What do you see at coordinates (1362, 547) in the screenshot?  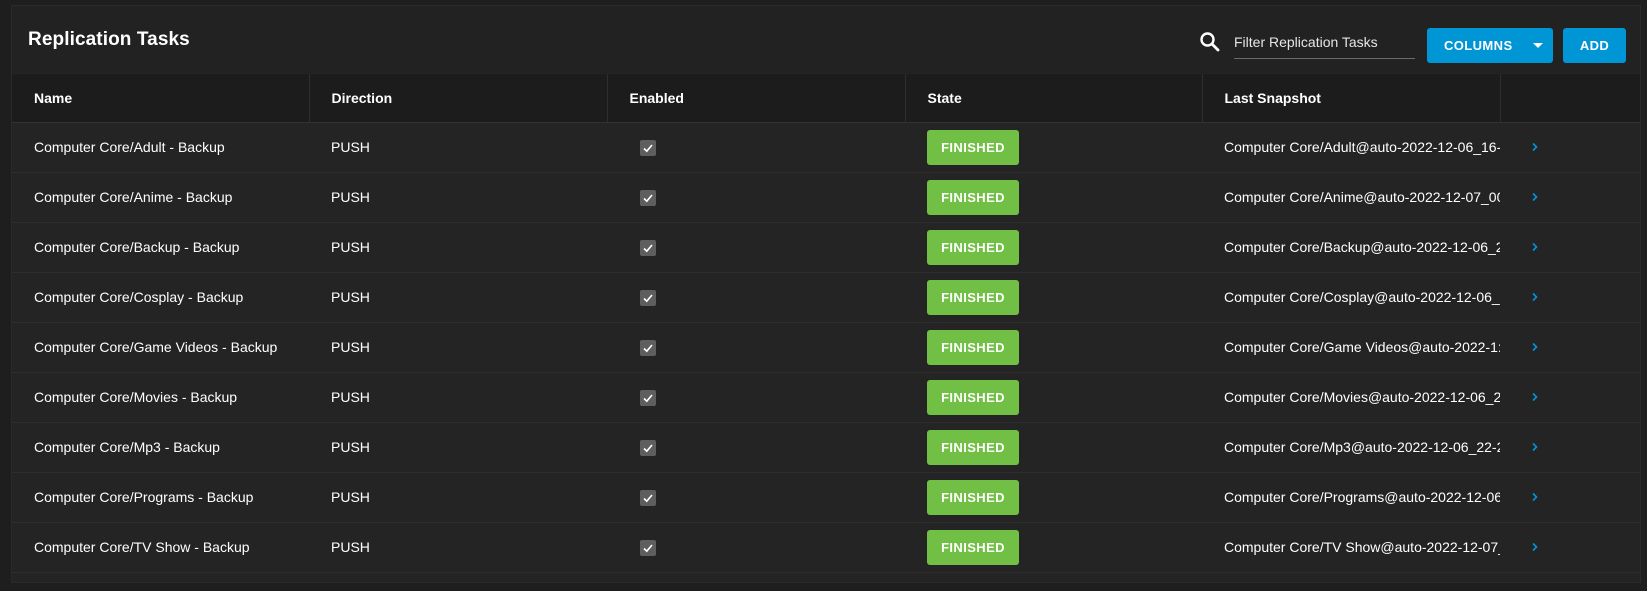 I see `task-last-snapshot: Computer Core/TV Show@auto-2022-12-07_` at bounding box center [1362, 547].